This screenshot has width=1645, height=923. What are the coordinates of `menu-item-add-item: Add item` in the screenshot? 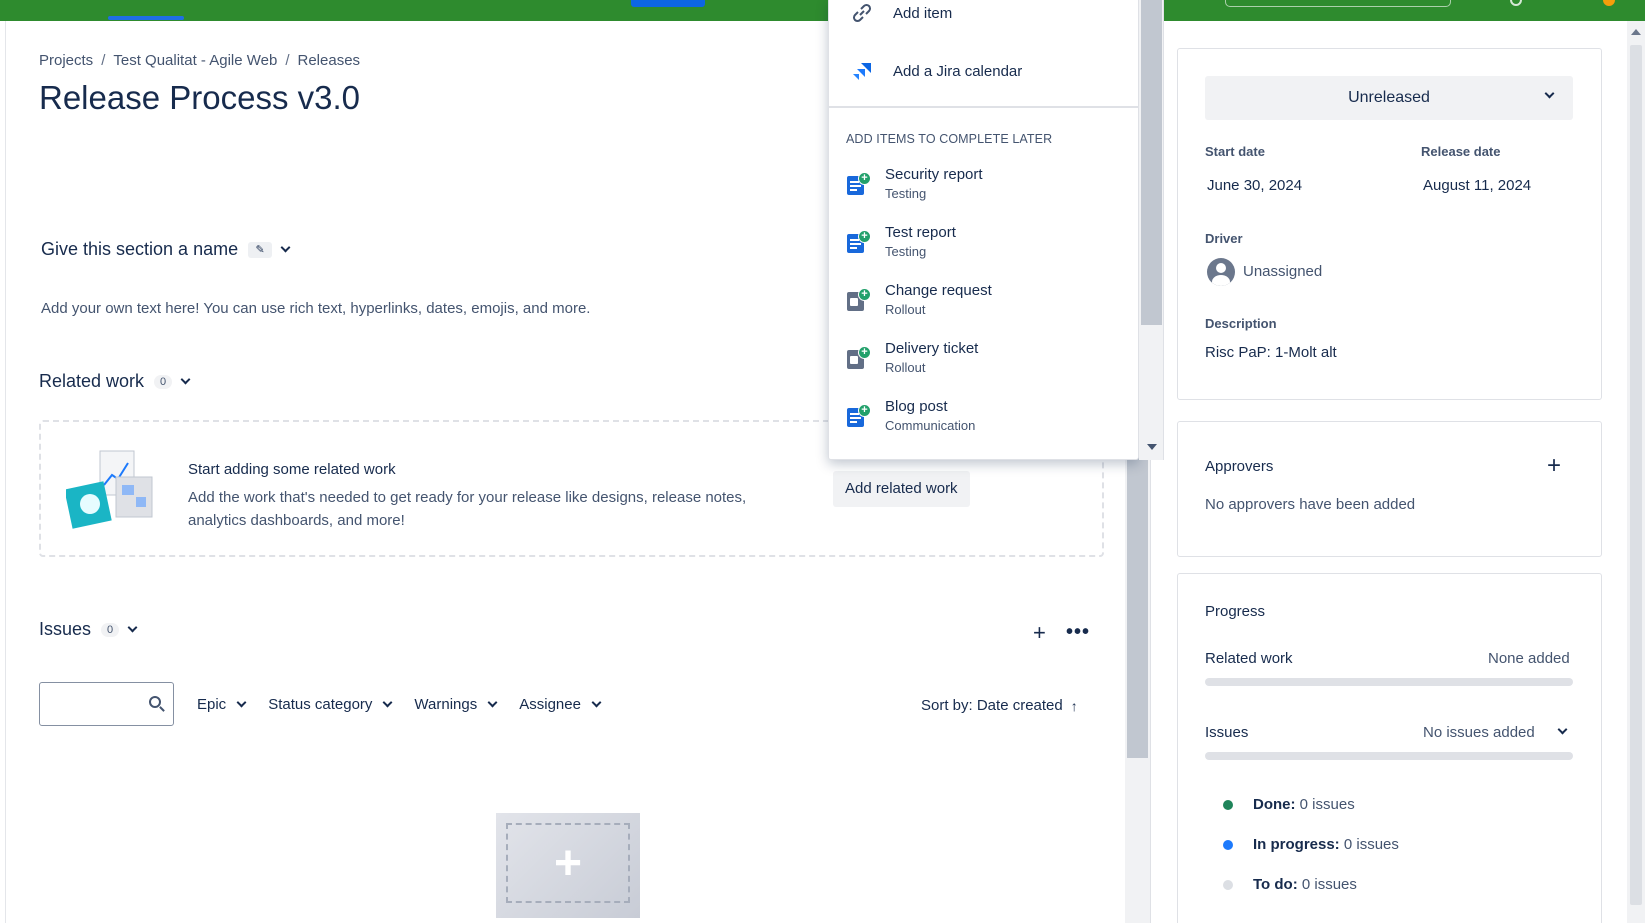 It's located at (900, 13).